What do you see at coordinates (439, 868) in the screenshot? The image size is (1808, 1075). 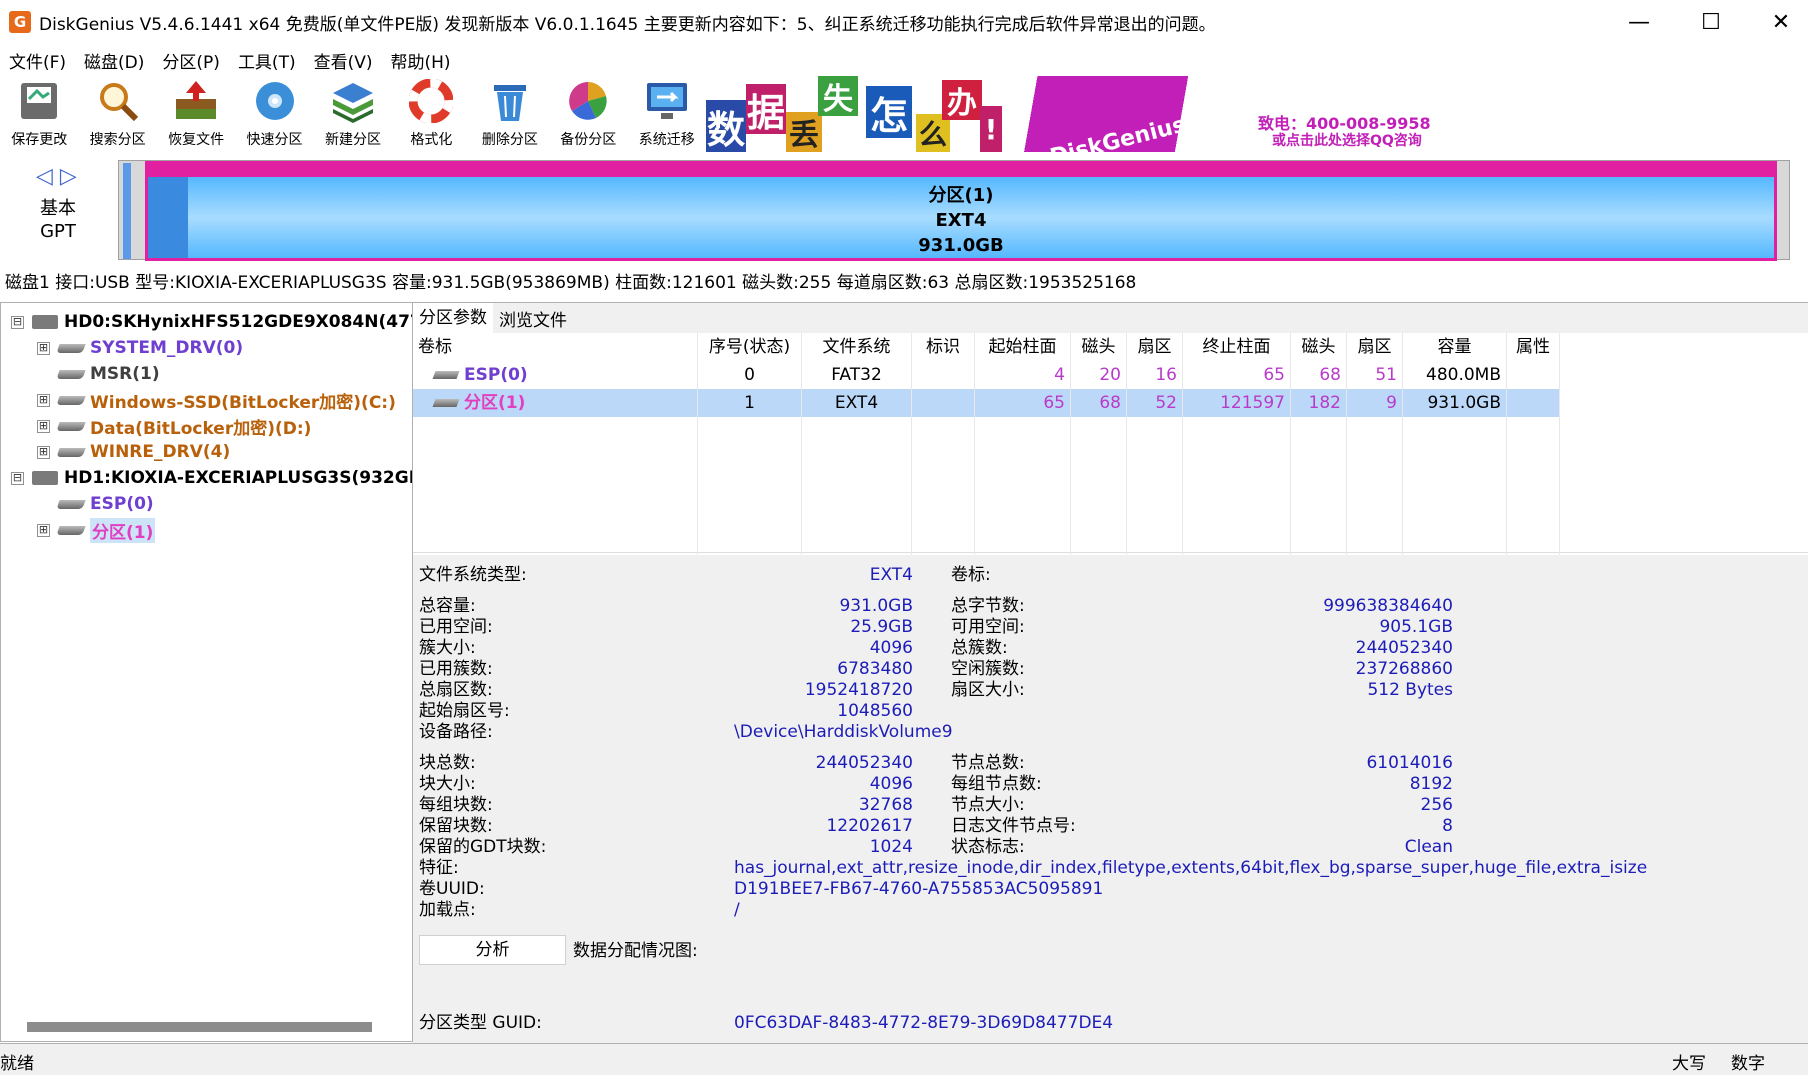 I see `detail-label: 特征:` at bounding box center [439, 868].